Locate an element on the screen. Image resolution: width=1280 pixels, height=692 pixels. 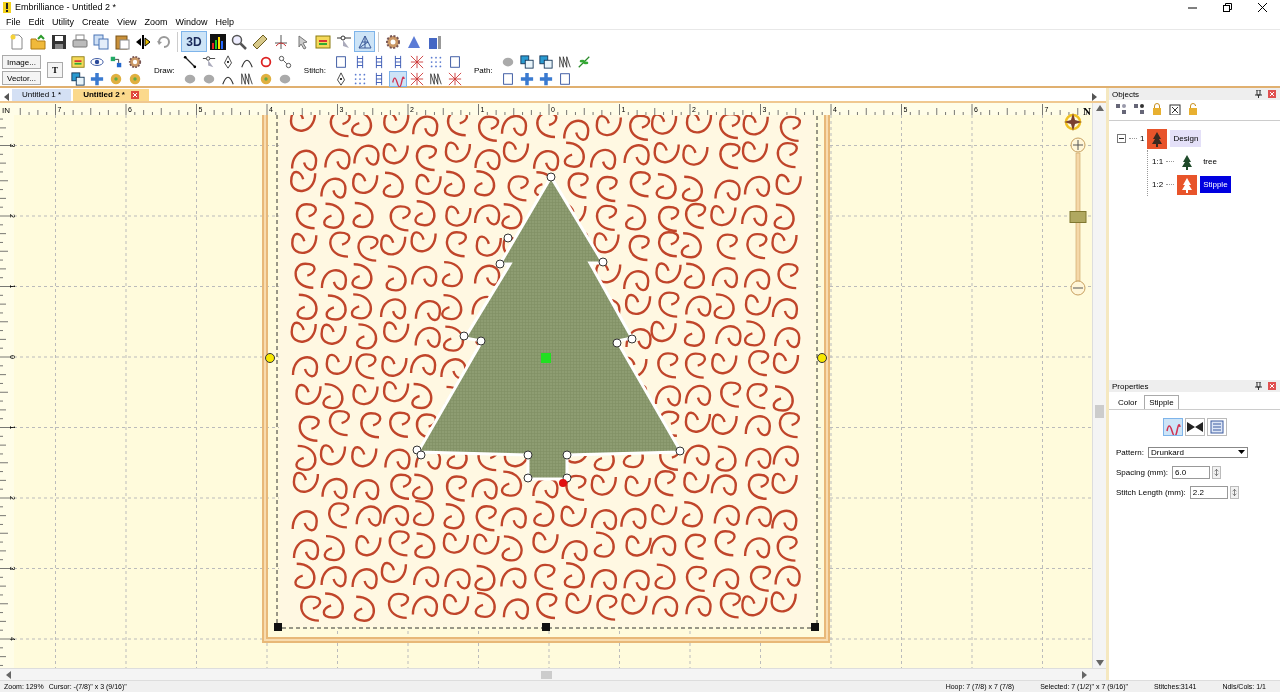
new-page-icon is located at coordinates (16, 41).